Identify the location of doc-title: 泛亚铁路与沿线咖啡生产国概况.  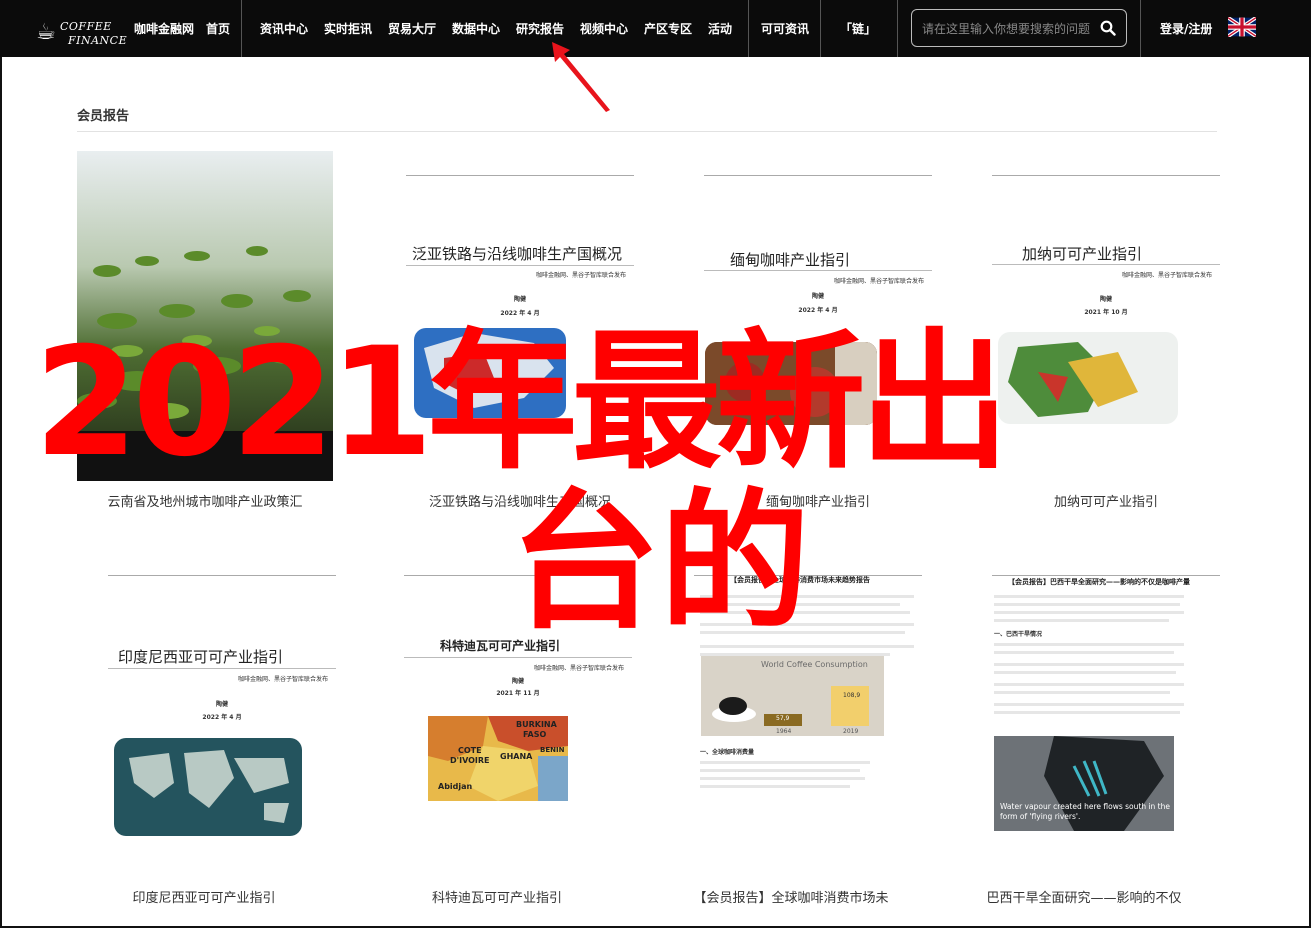
(517, 254).